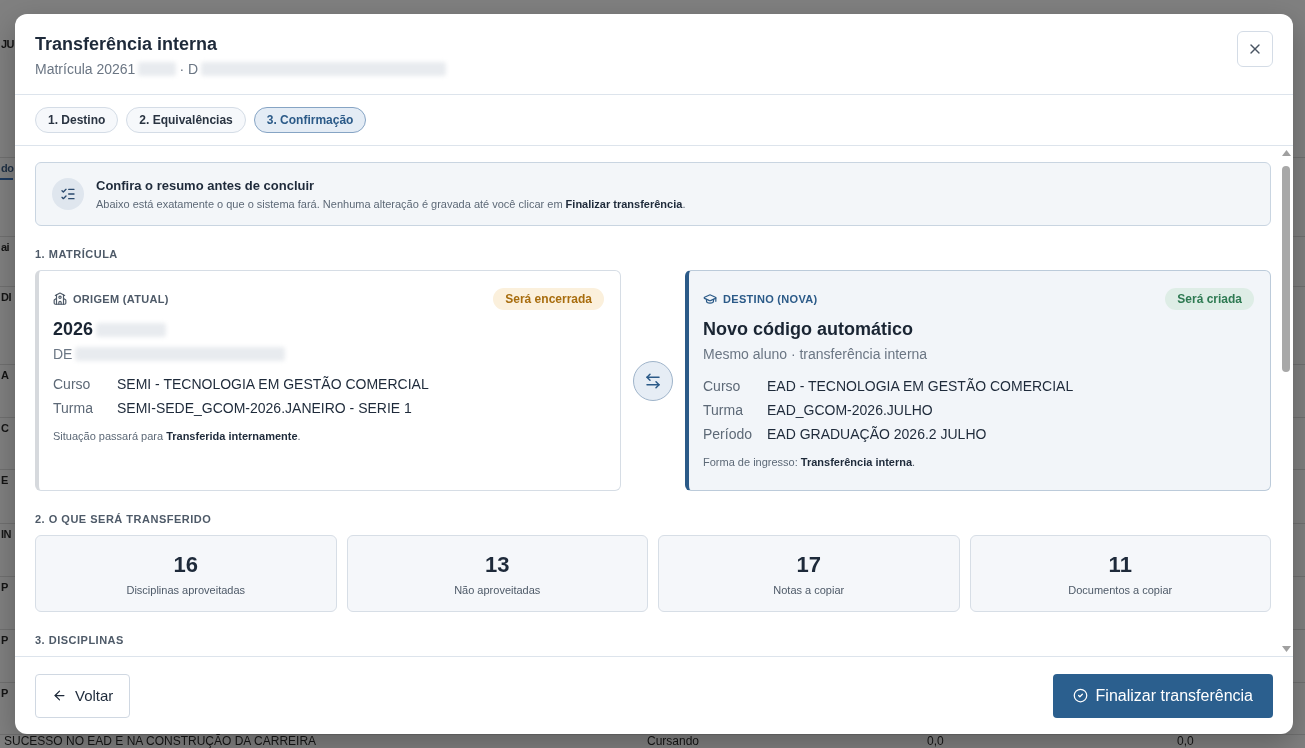 The width and height of the screenshot is (1305, 748). I want to click on background-text: IN, so click(5, 534).